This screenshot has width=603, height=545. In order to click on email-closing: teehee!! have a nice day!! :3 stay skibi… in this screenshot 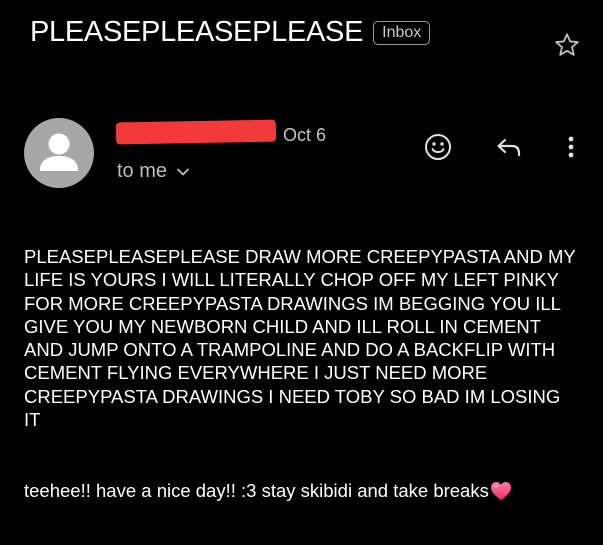, I will do `click(310, 491)`.